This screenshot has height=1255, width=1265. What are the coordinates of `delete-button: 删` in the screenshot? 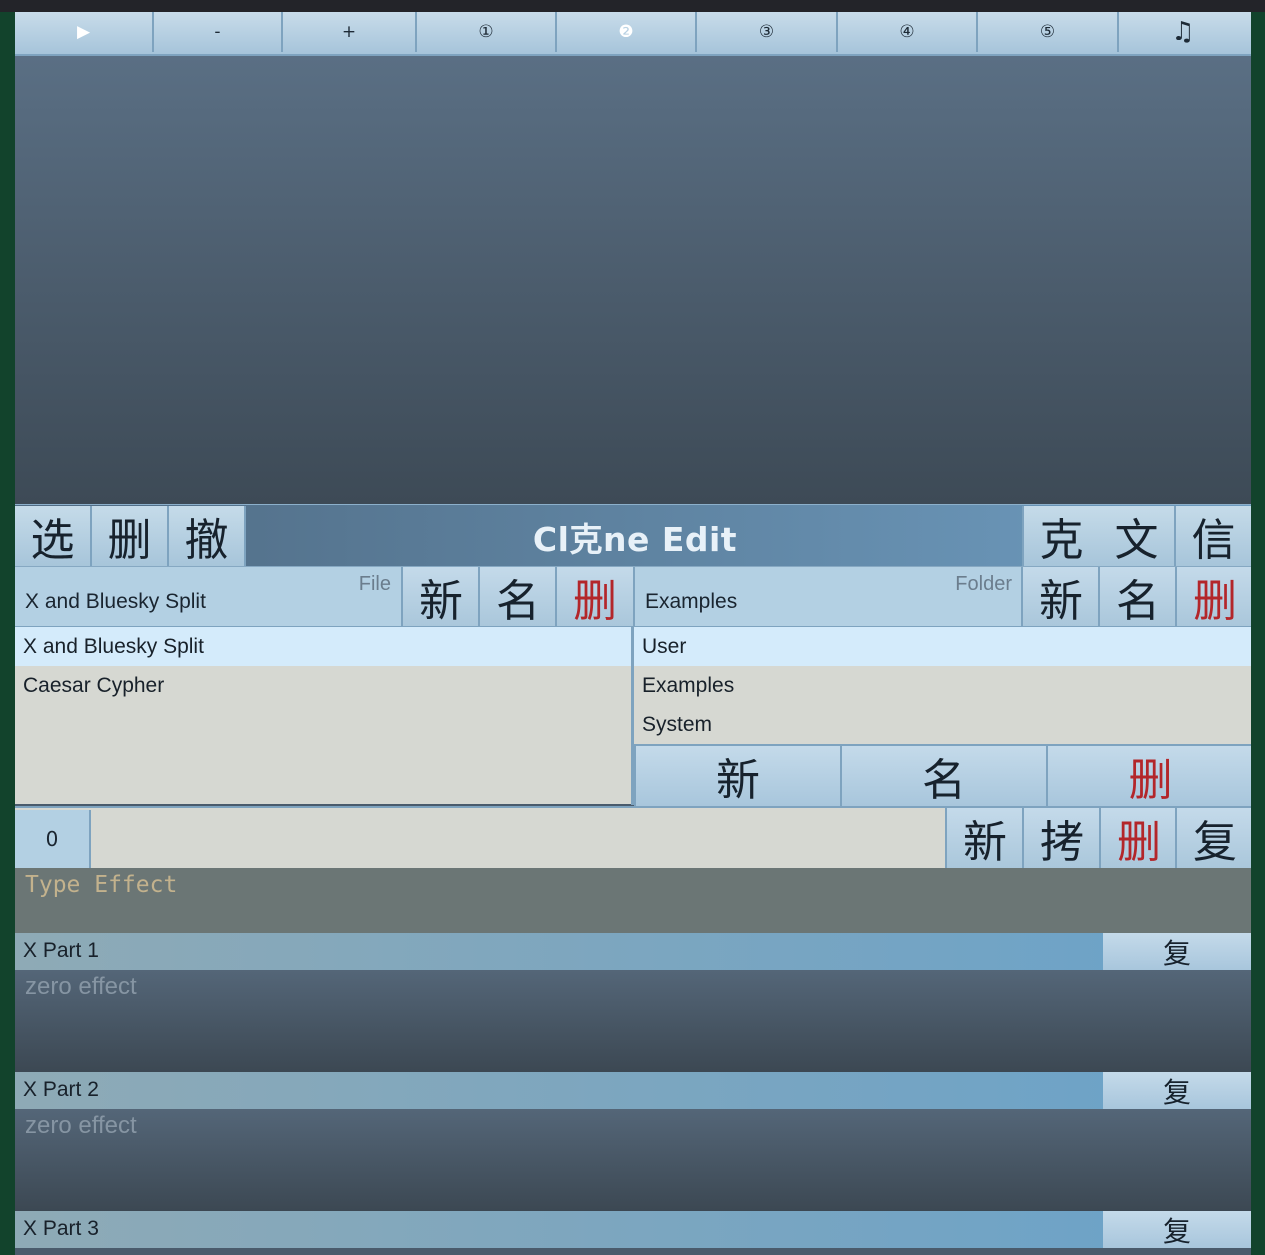 It's located at (130, 536).